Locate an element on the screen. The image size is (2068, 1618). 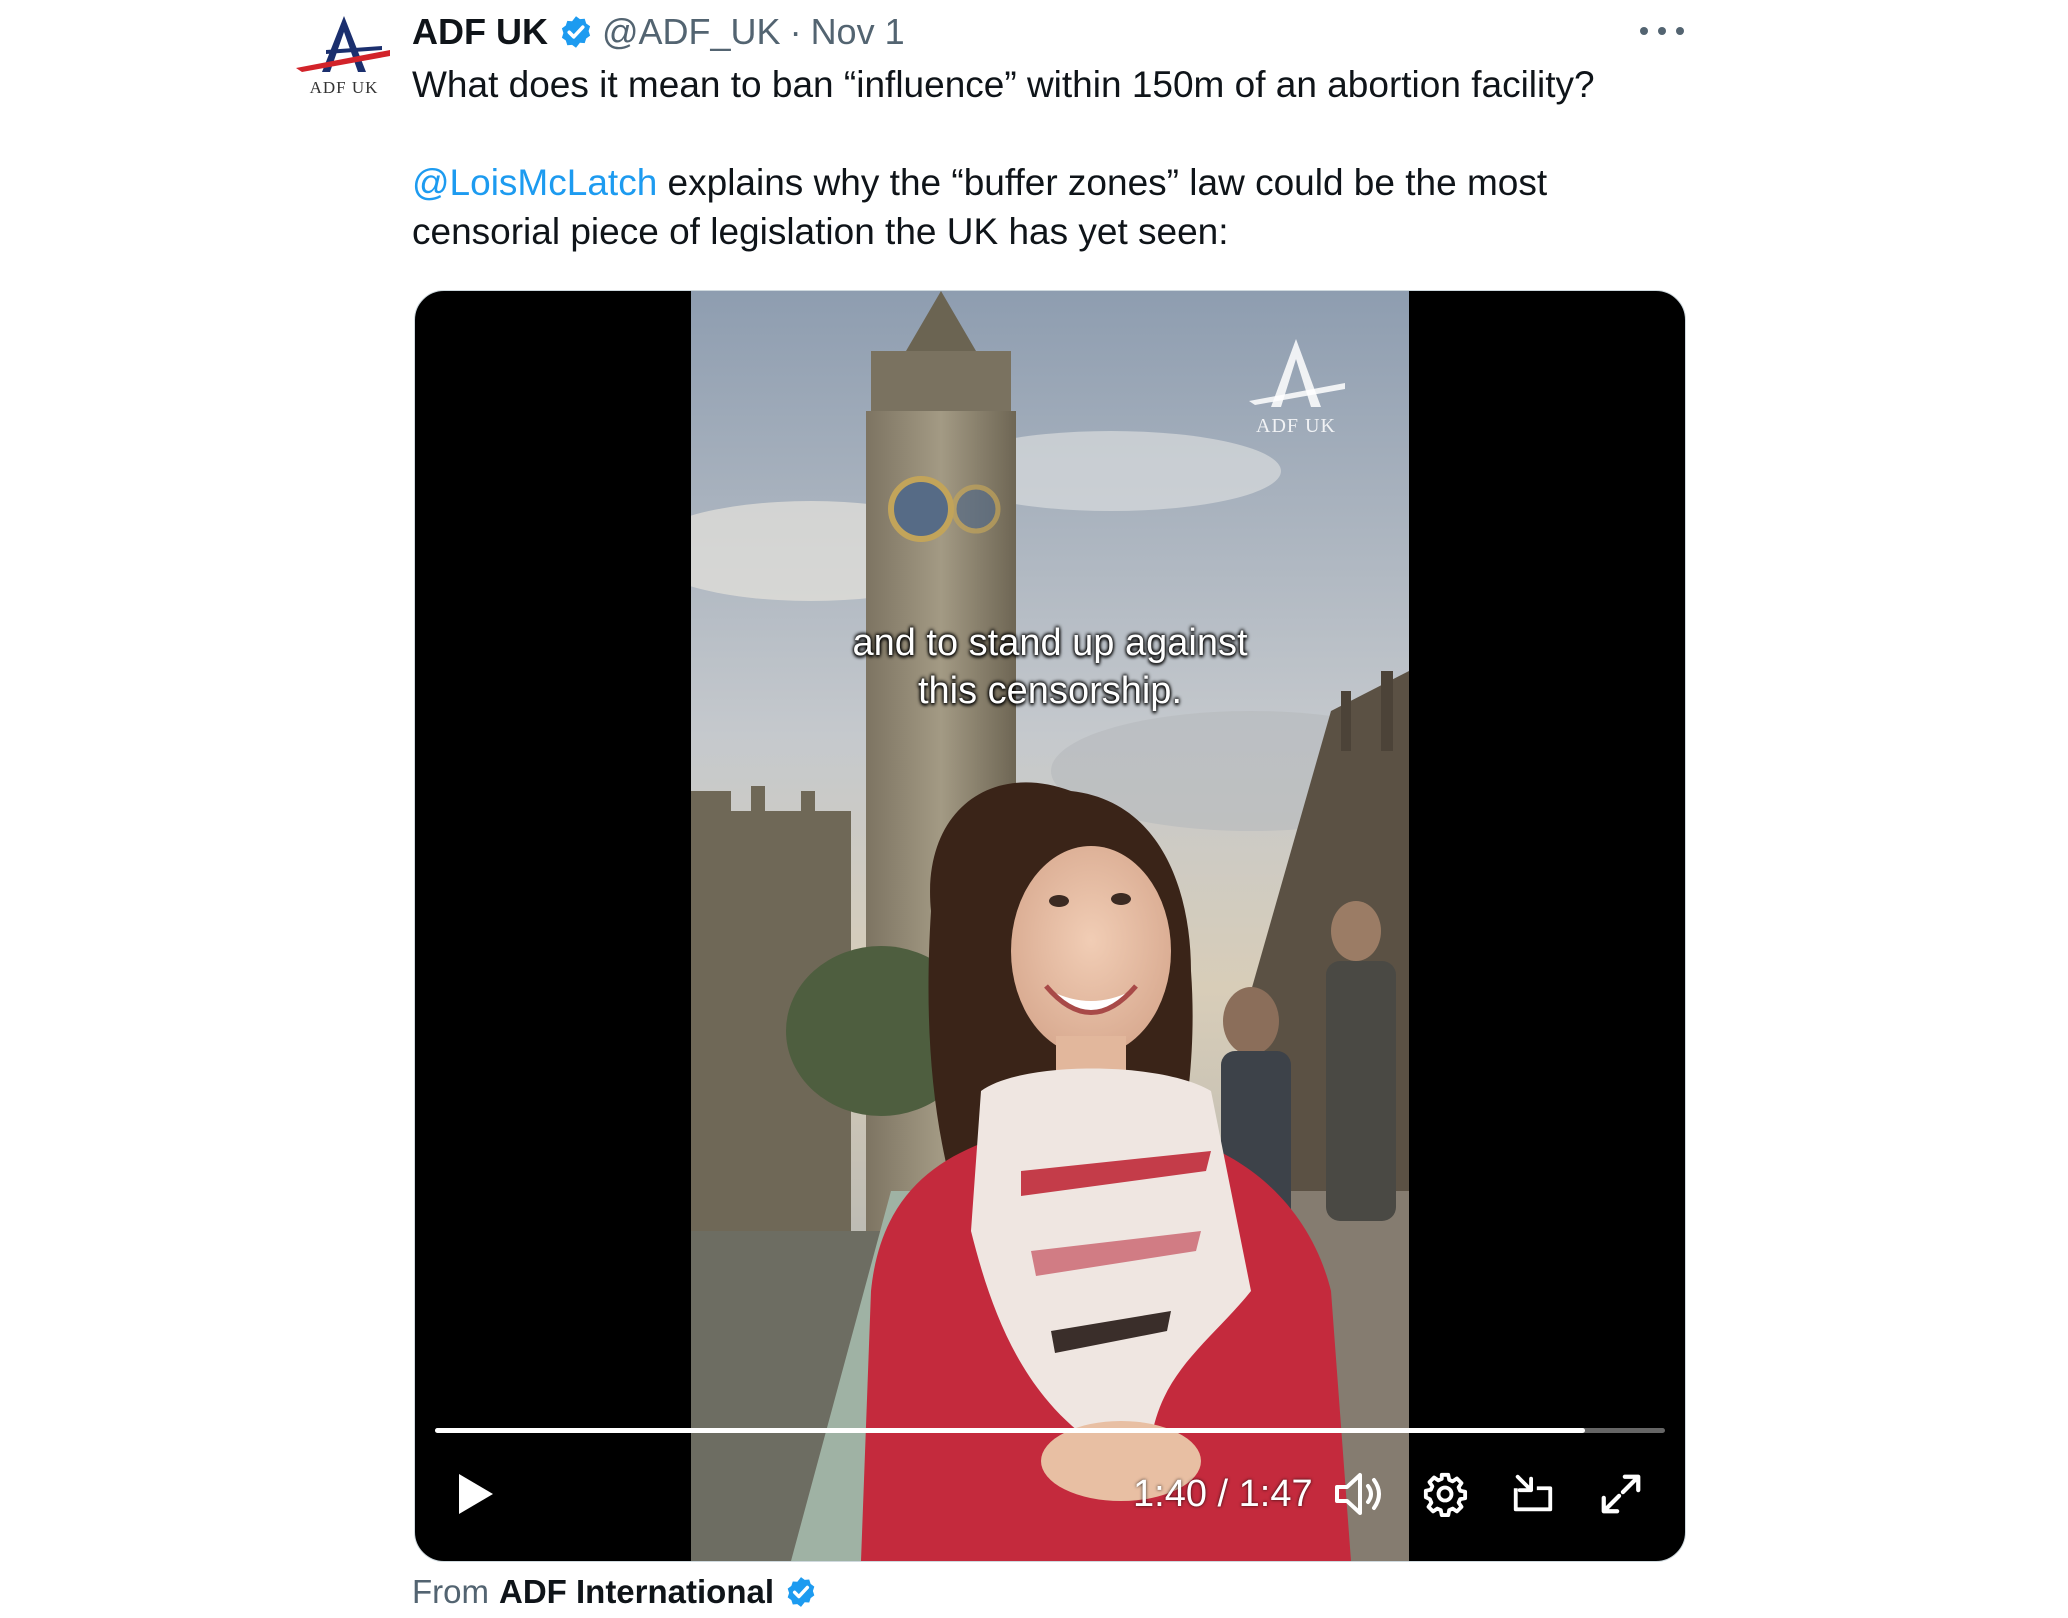
tweet-header: ADF UK @ADF_UK · Nov 1 is located at coordinates (658, 32).